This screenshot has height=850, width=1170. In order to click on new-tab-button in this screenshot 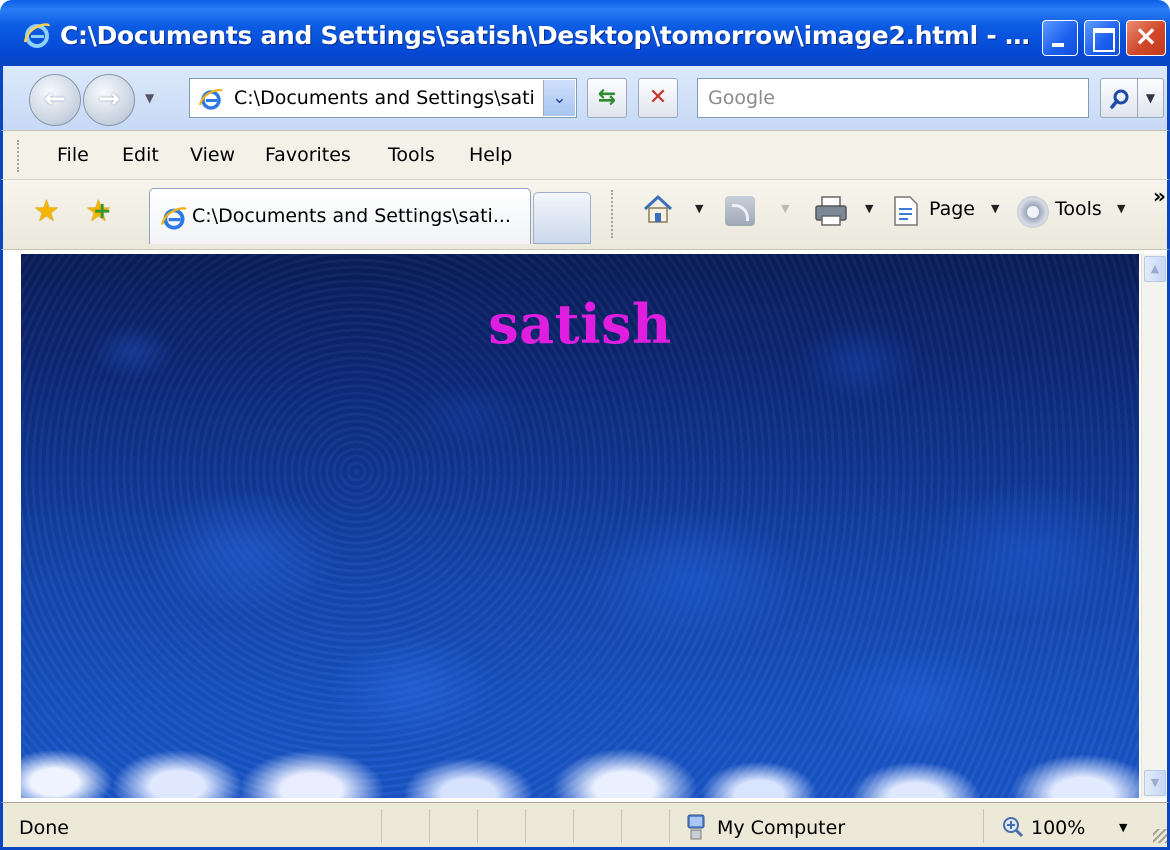, I will do `click(562, 218)`.